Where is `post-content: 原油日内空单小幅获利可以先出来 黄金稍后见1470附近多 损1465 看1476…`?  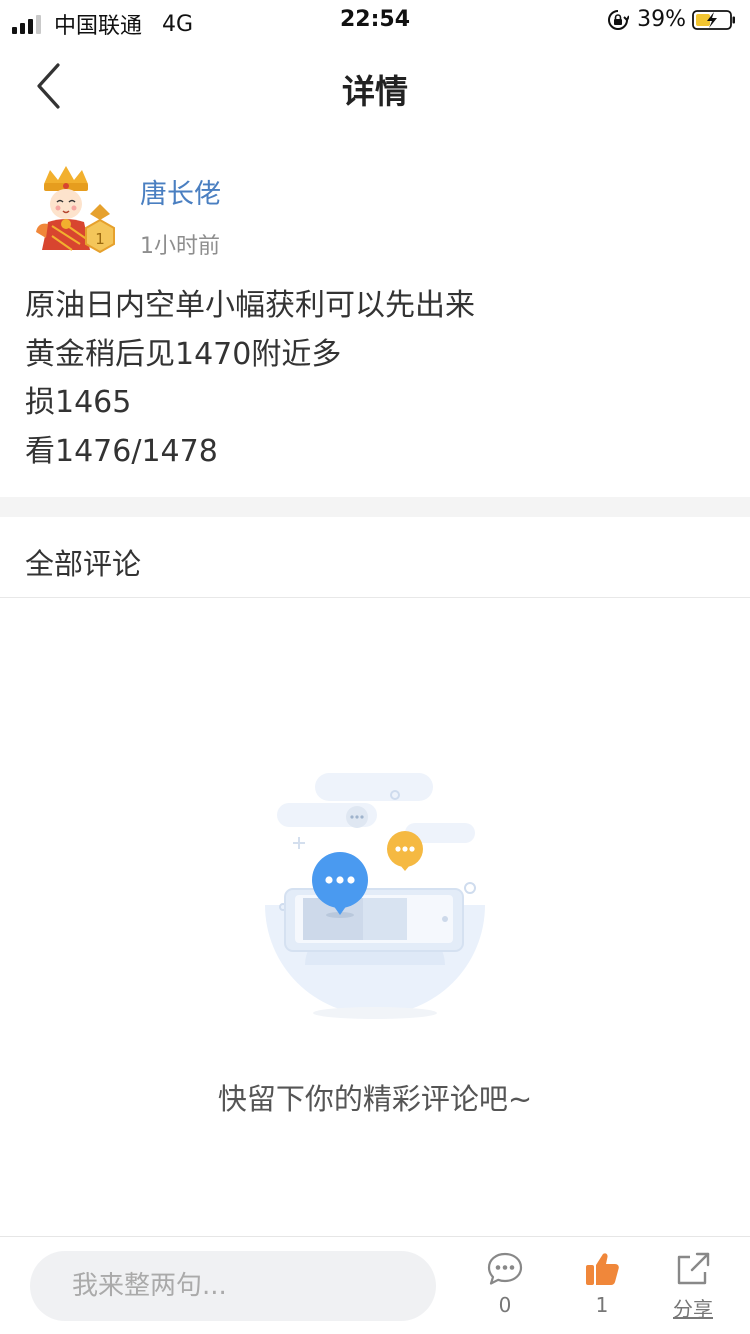
post-content: 原油日内空单小幅获利可以先出来 黄金稍后见1470附近多 损1465 看1476… is located at coordinates (375, 379).